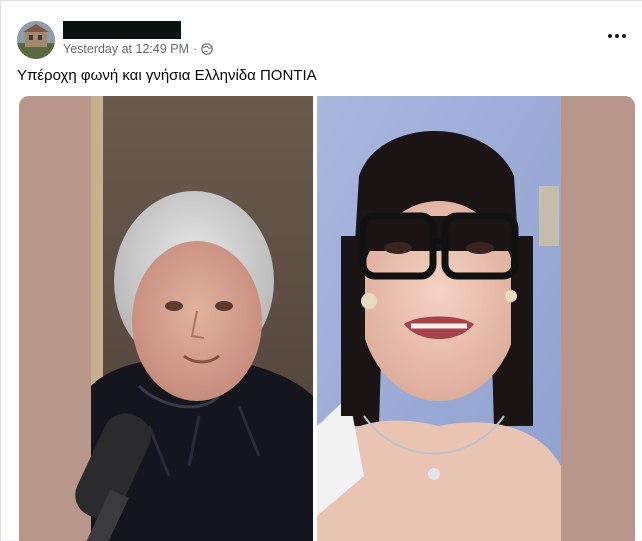 The height and width of the screenshot is (541, 642). I want to click on author-avatar, so click(36, 40).